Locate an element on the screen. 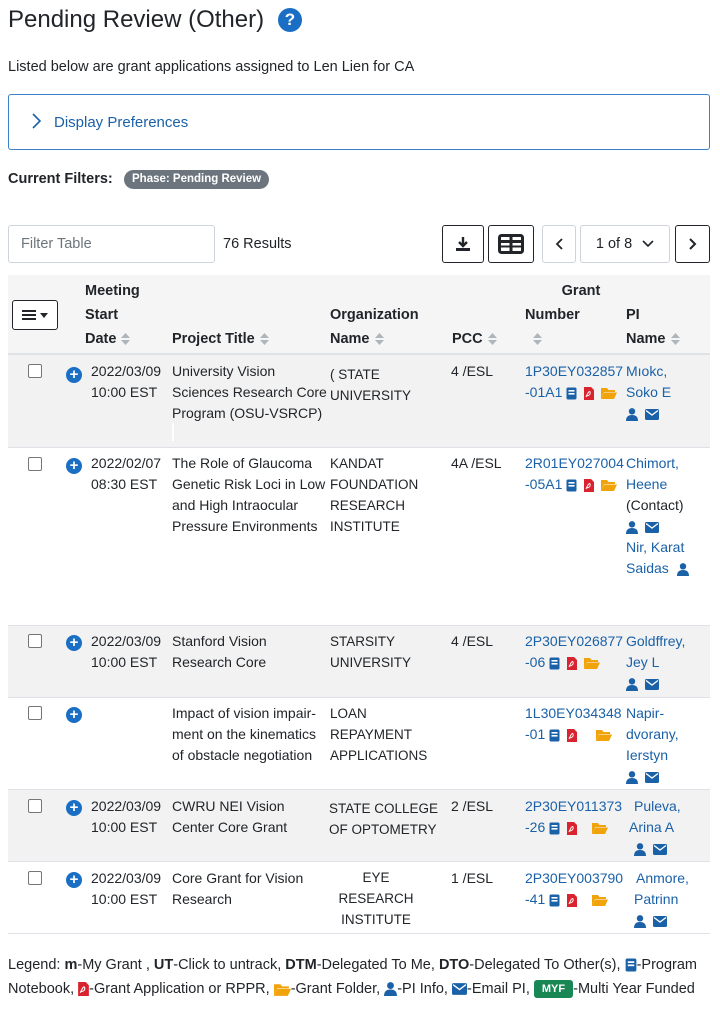  pi-name-link: Soko E is located at coordinates (648, 392).